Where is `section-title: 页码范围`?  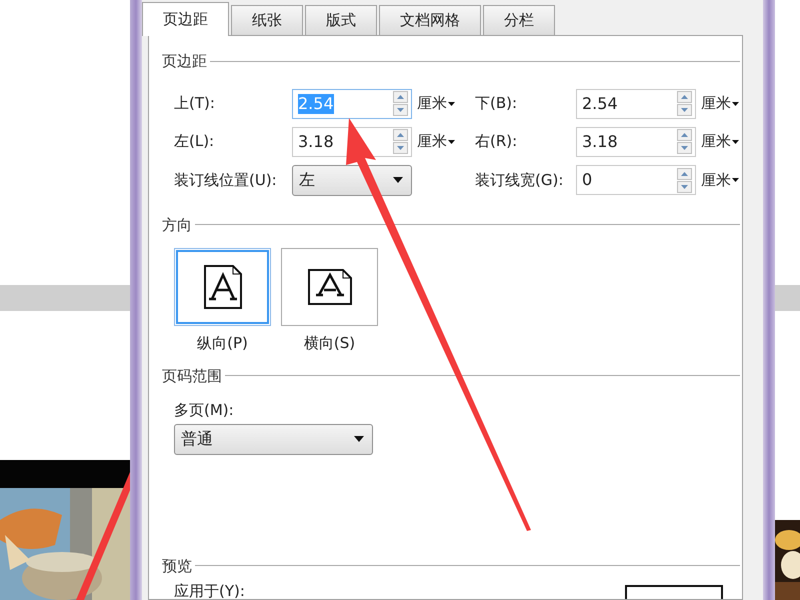 section-title: 页码范围 is located at coordinates (192, 376).